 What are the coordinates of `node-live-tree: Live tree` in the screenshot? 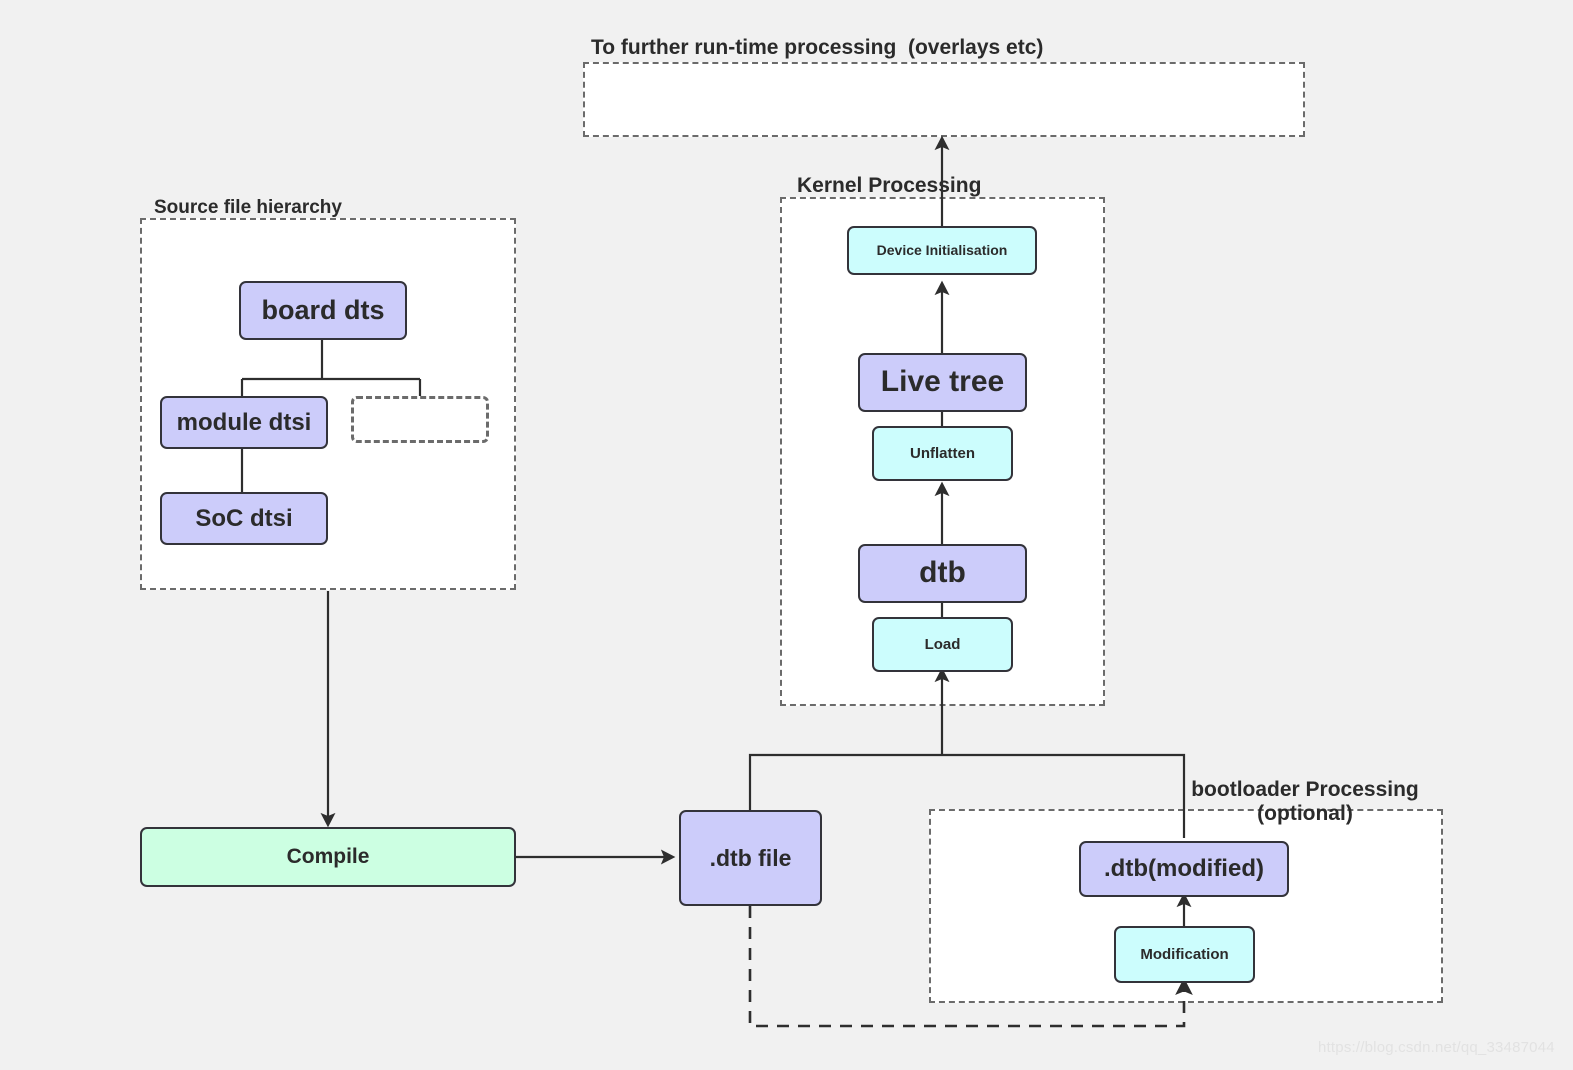 It's located at (942, 382).